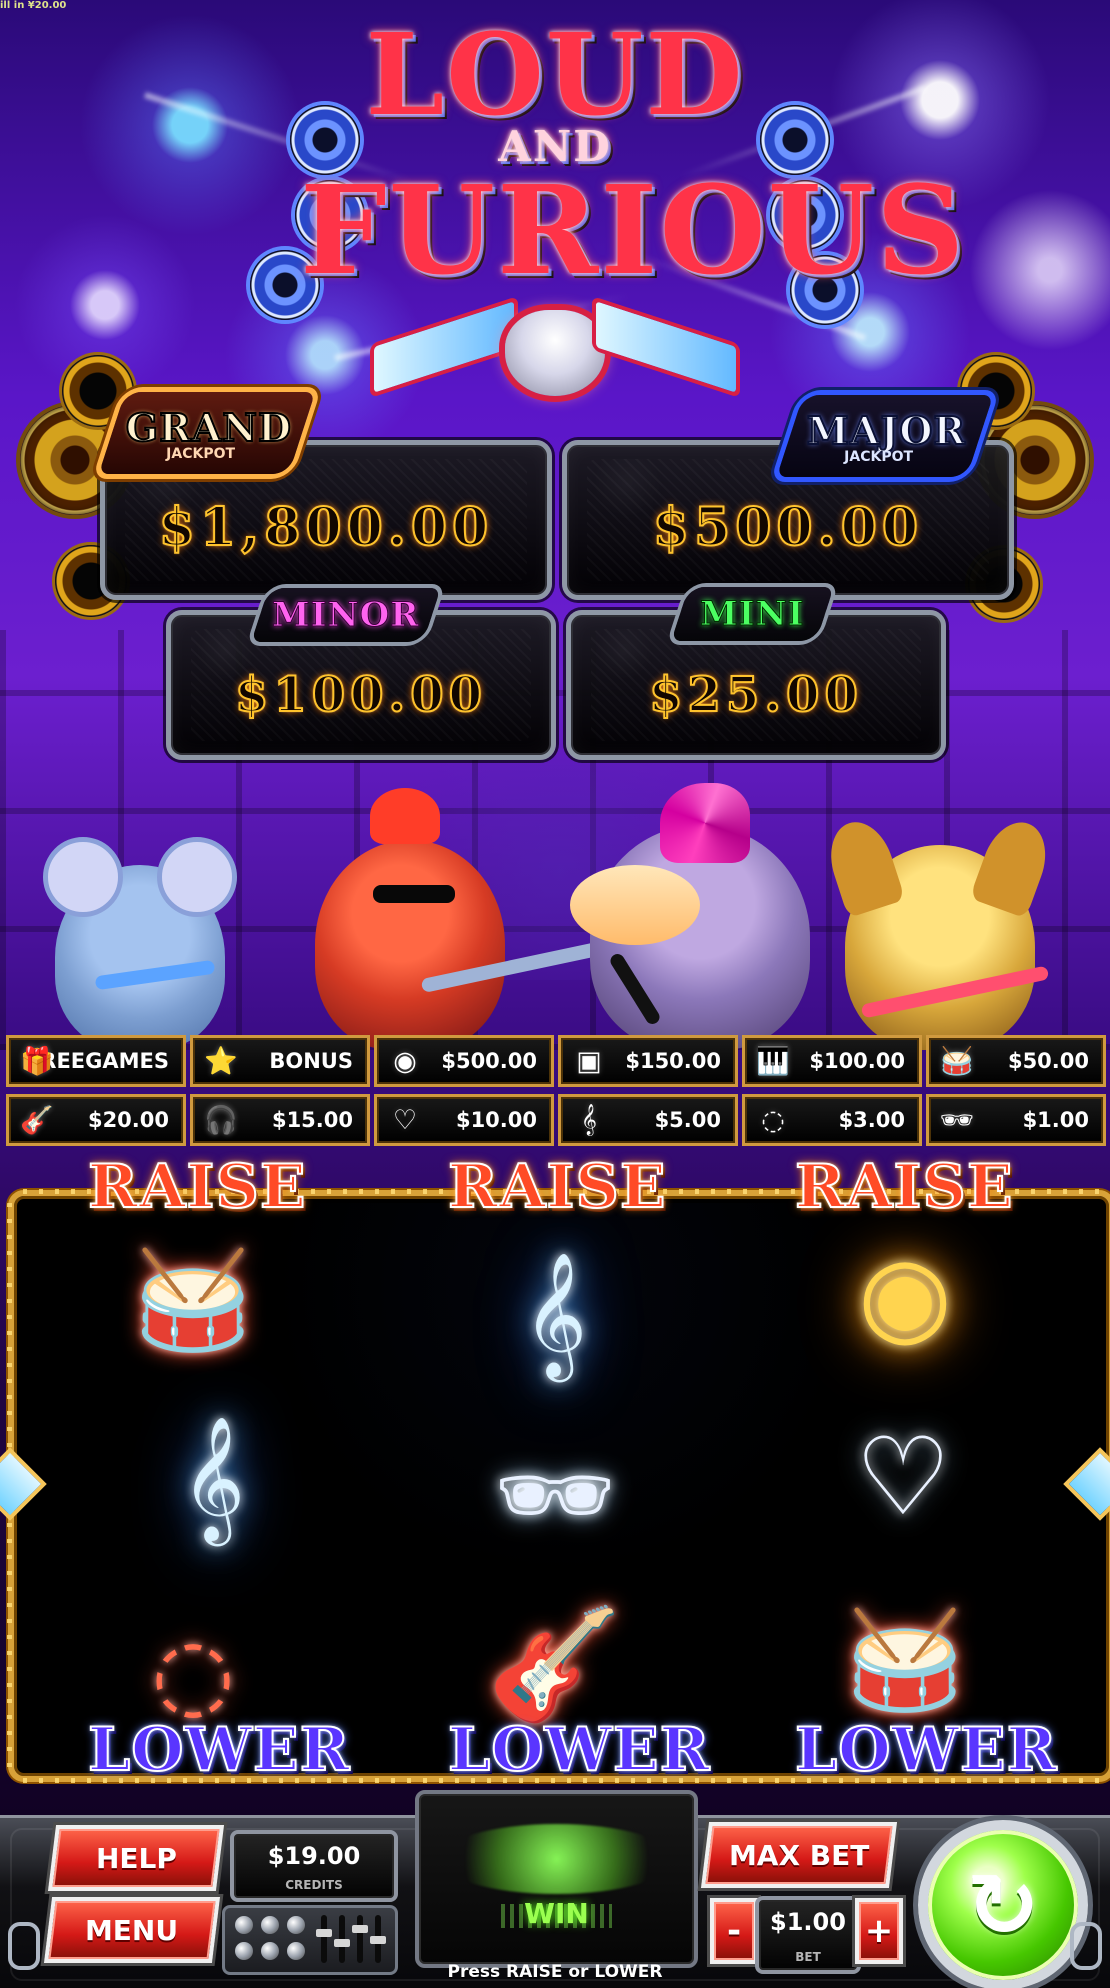  I want to click on rooster-comb-icon, so click(405, 816).